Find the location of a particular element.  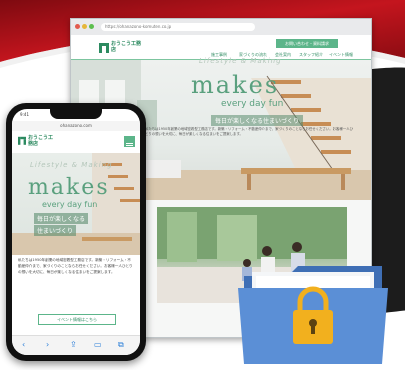

folder-icon is located at coordinates (313, 315).